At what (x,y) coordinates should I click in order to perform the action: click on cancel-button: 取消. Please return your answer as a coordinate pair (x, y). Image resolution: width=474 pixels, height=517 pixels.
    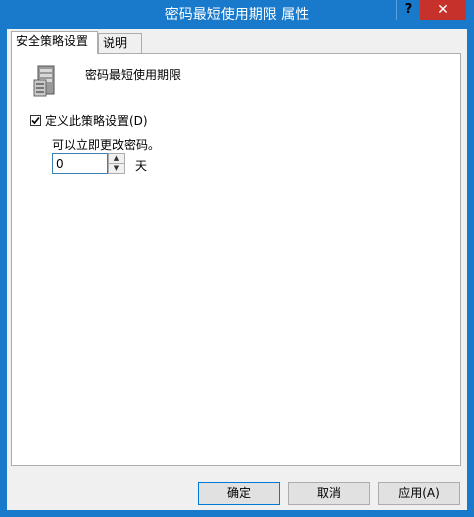
    Looking at the image, I should click on (329, 493).